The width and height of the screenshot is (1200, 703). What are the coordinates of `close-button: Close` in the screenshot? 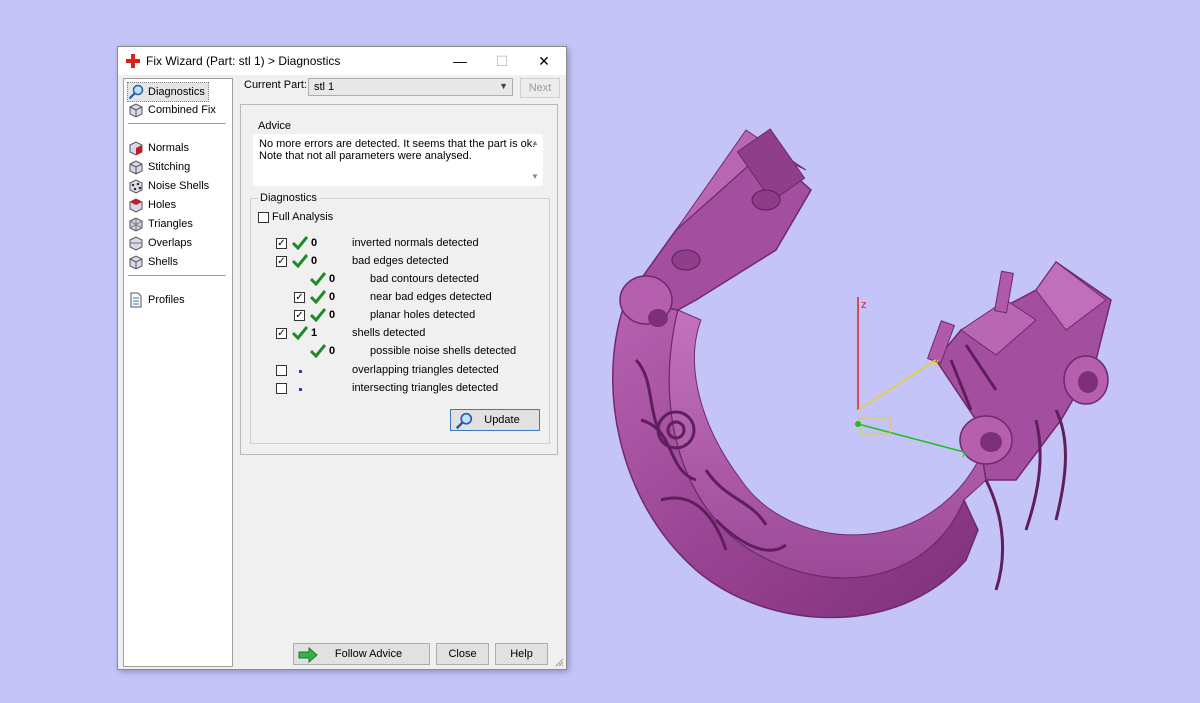 It's located at (462, 654).